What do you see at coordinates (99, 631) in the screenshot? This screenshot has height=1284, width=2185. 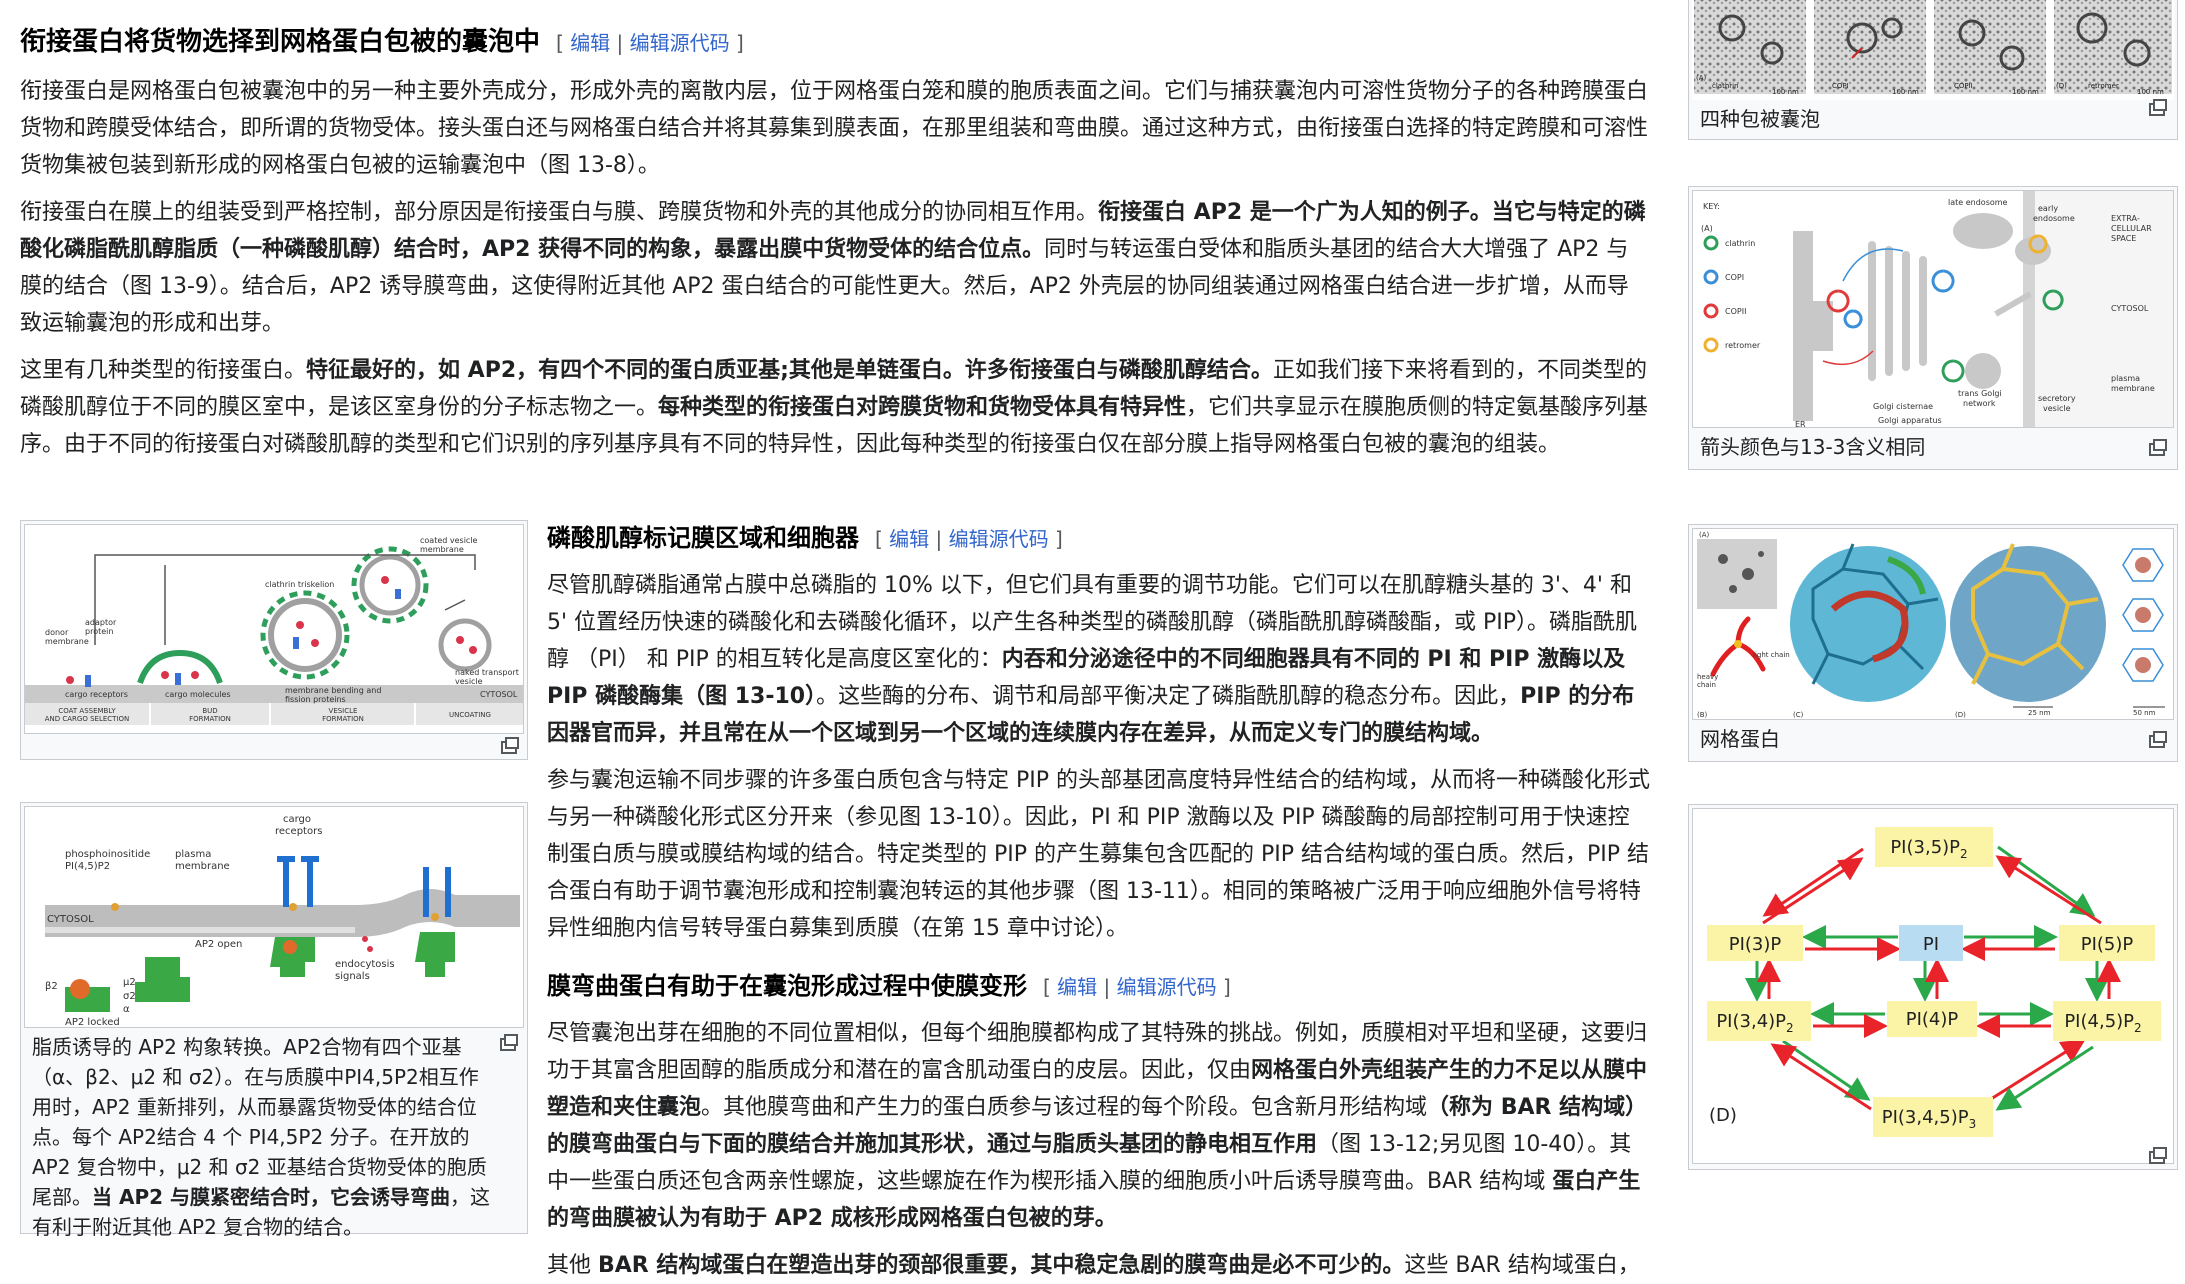 I see `label-adaptor-protein-2: protein` at bounding box center [99, 631].